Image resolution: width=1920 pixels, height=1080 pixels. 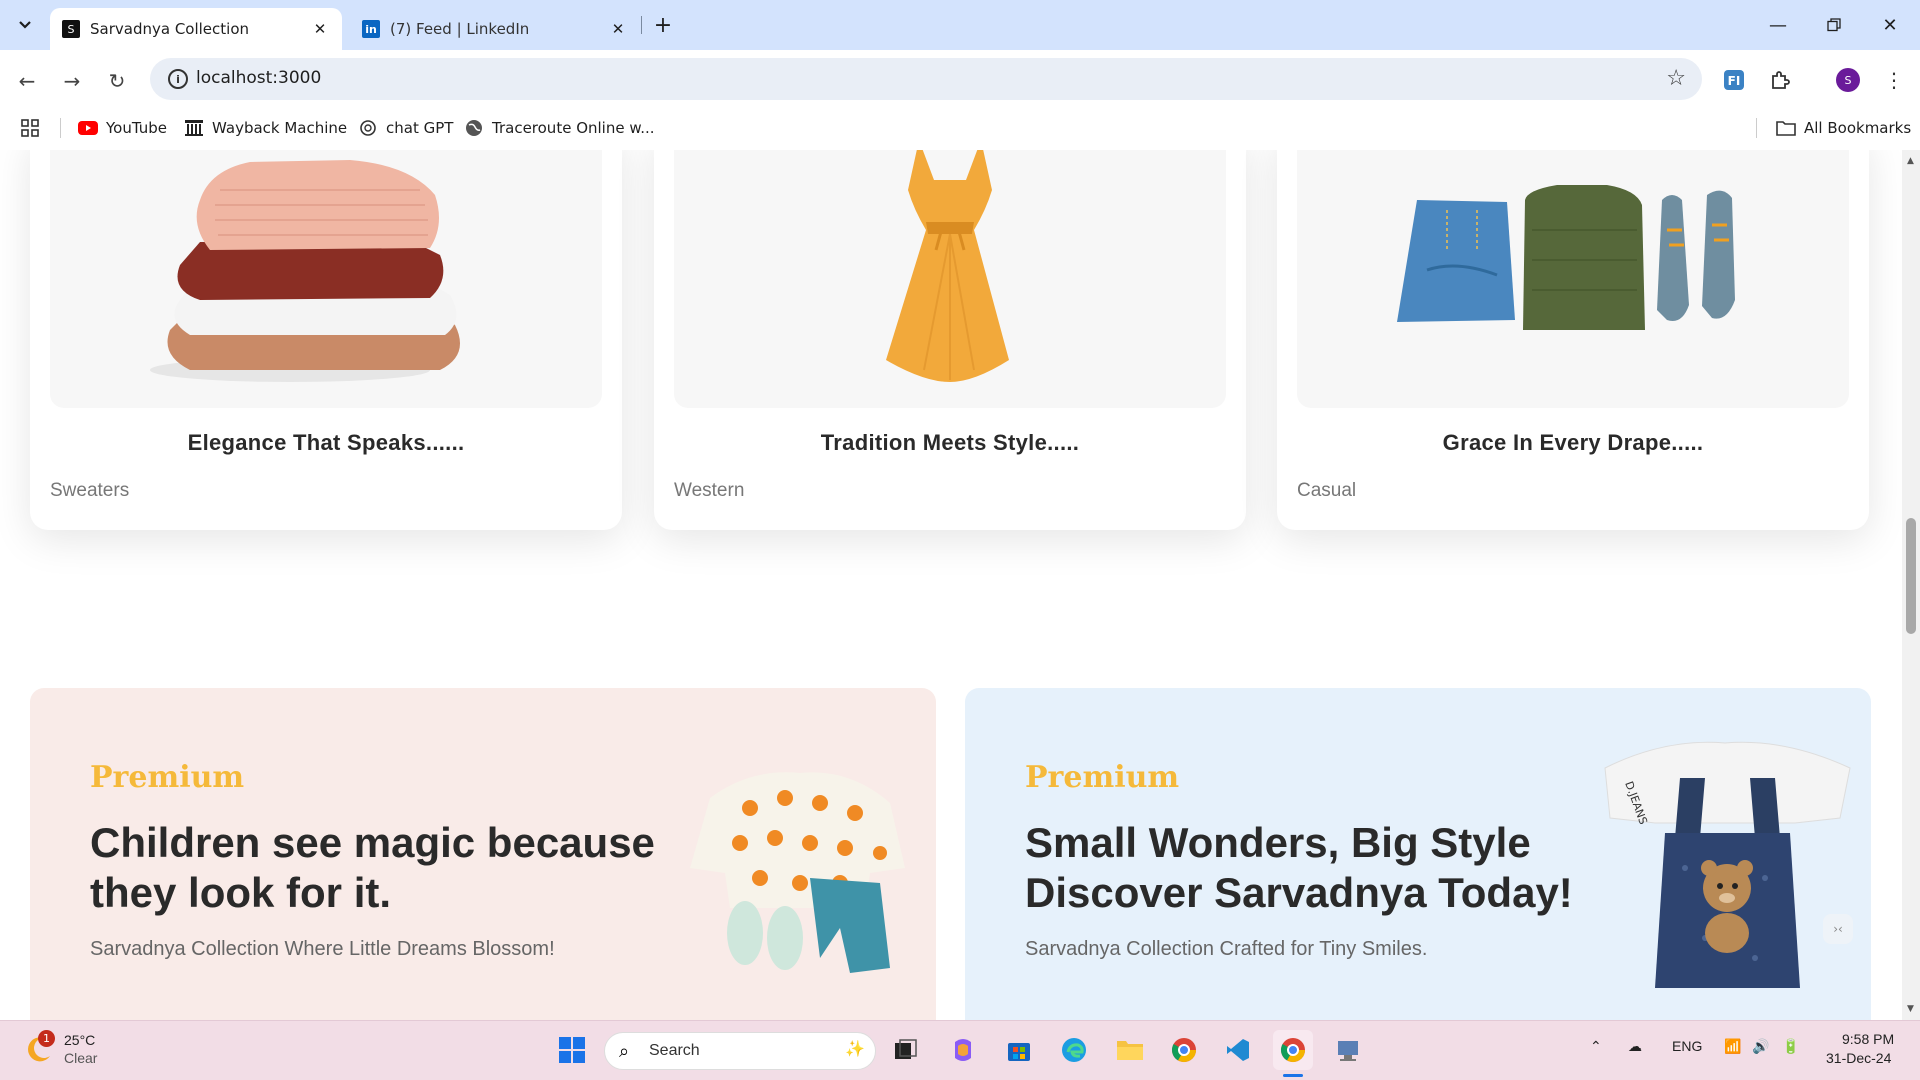 I want to click on profile-button: S, so click(x=1848, y=80).